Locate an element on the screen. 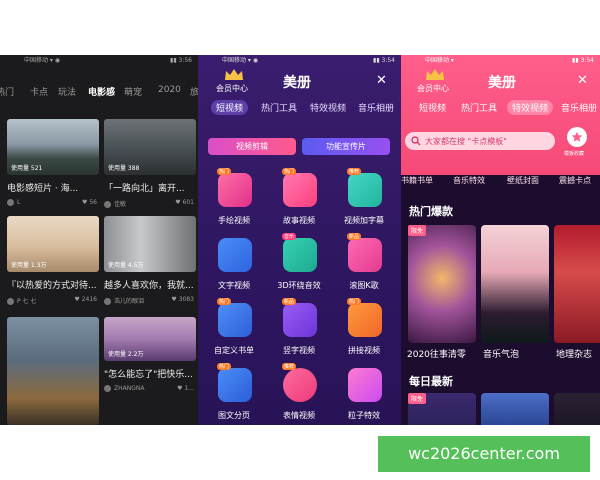 The image size is (600, 480). carrier-text: 中国移动 ▾ is located at coordinates (439, 60).